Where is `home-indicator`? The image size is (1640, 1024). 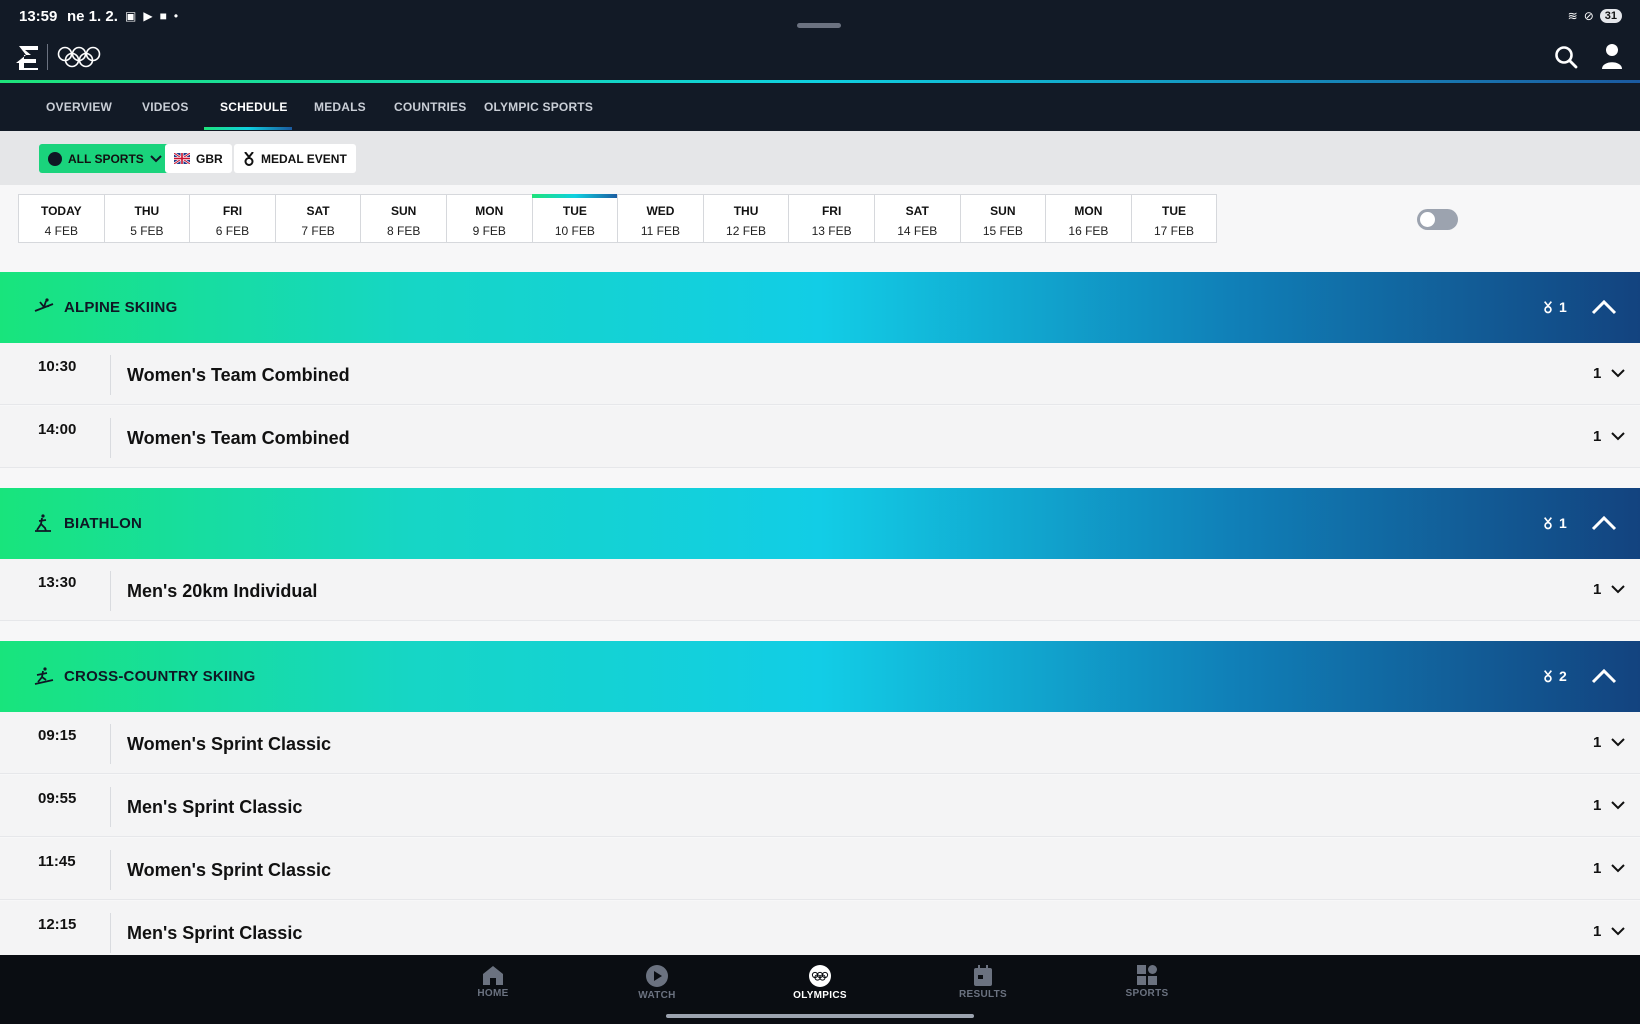
home-indicator is located at coordinates (820, 1016).